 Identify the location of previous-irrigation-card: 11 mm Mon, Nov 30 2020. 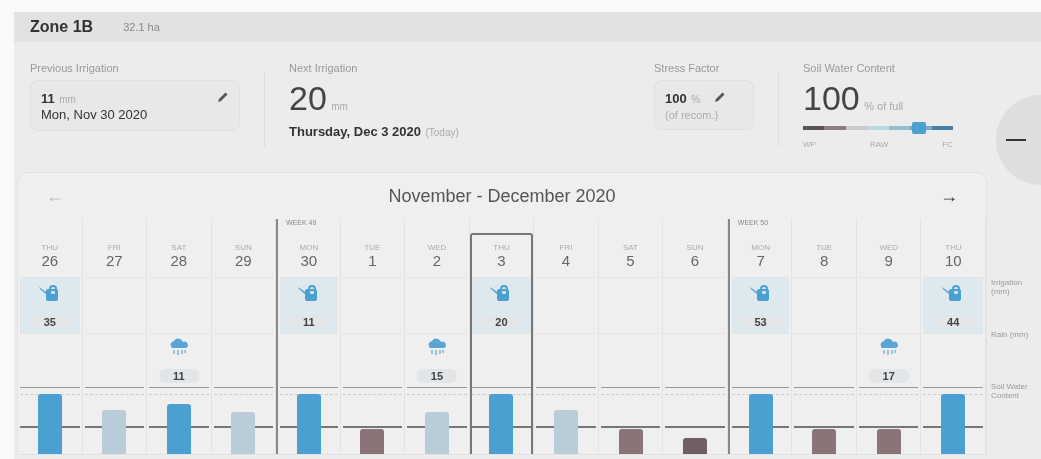
(135, 105).